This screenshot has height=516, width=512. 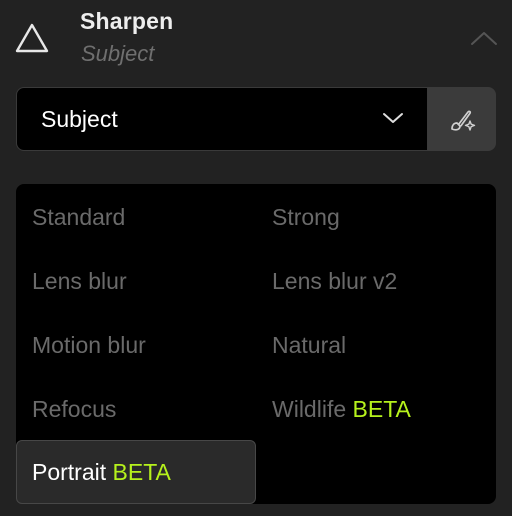 I want to click on model-option-motion-blur: Motion blur, so click(x=136, y=345).